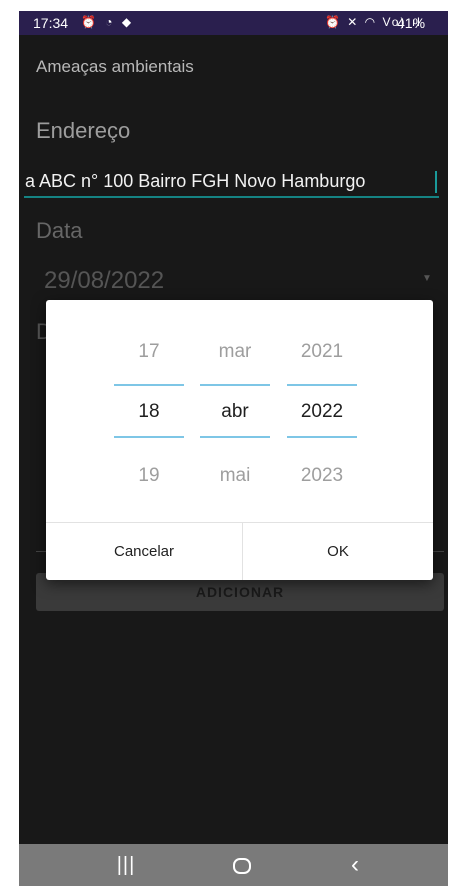 The width and height of the screenshot is (467, 886). Describe the element at coordinates (51, 23) in the screenshot. I see `status-time: 17:34` at that location.